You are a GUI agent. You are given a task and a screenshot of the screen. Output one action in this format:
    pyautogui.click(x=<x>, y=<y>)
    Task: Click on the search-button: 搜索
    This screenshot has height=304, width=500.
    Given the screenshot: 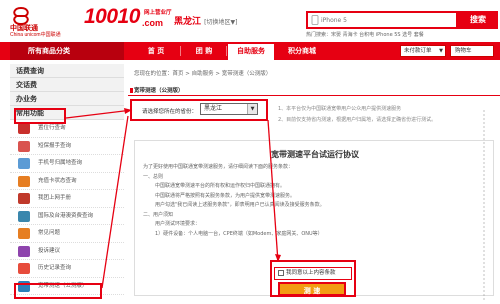 What is the action you would take?
    pyautogui.click(x=478, y=20)
    